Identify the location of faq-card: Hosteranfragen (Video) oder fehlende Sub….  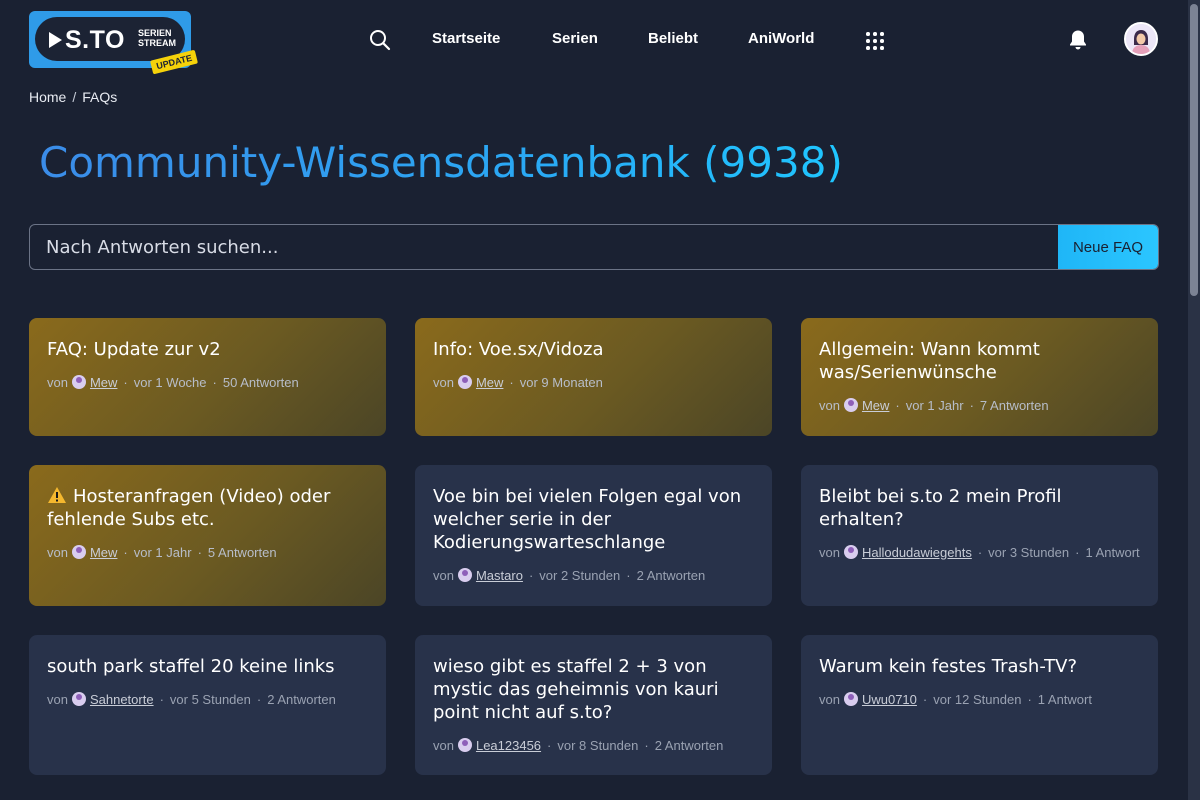
(207, 535).